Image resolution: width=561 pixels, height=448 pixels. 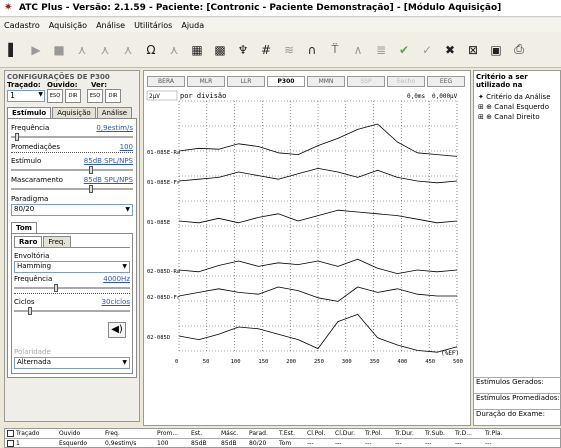 What do you see at coordinates (153, 25) in the screenshot?
I see `menu-utilitarios: Utilitários` at bounding box center [153, 25].